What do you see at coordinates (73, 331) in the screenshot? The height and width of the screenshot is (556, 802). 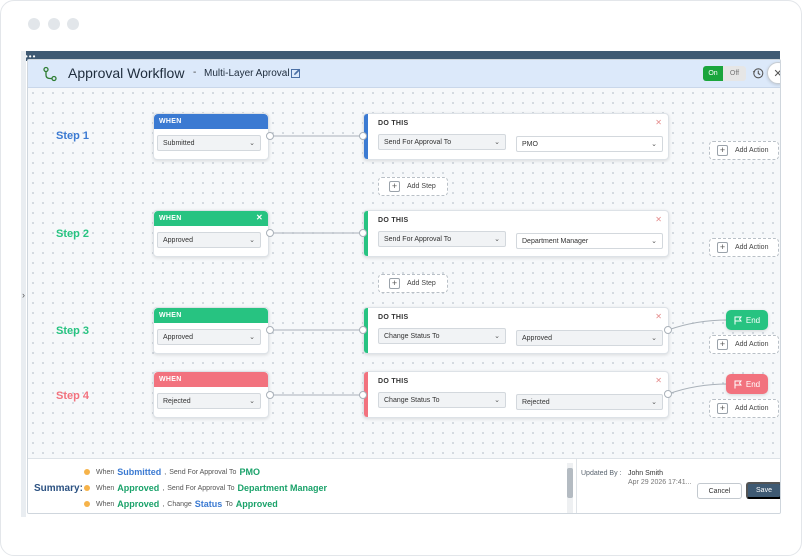 I see `step-label: Step 3` at bounding box center [73, 331].